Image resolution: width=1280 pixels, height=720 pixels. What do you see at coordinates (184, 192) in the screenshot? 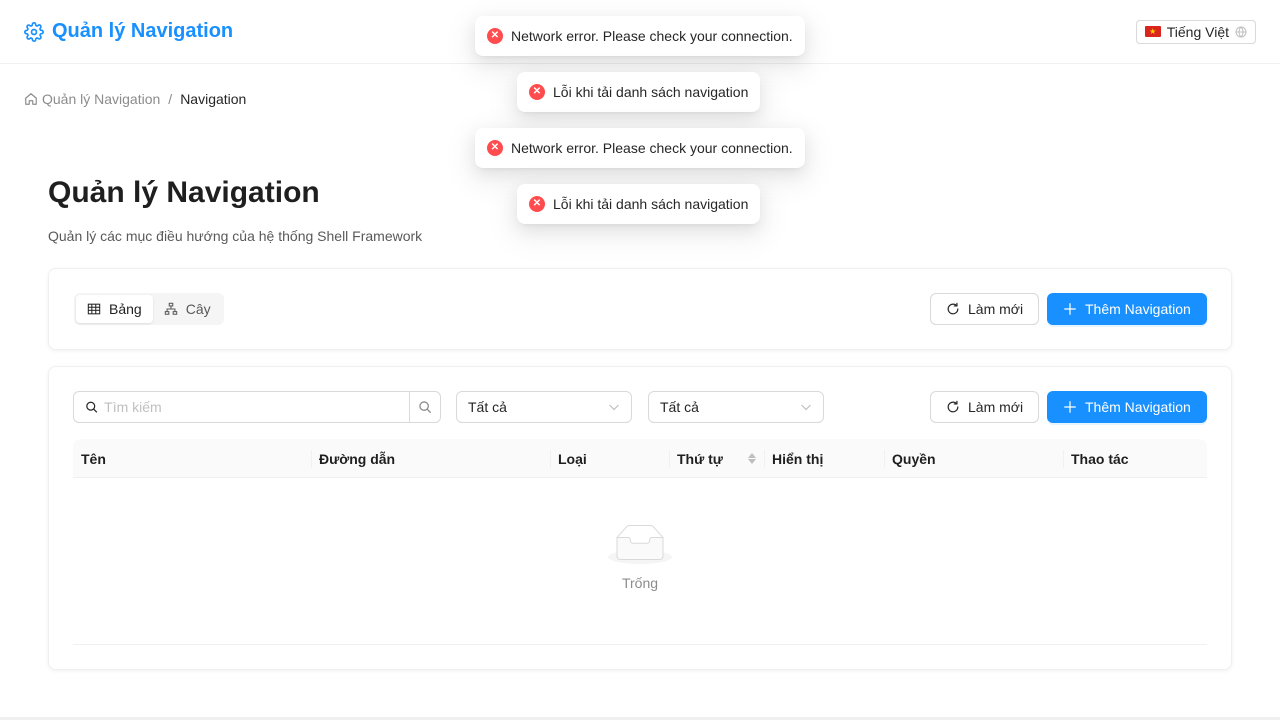
I see `page-title: Quản lý Navigation` at bounding box center [184, 192].